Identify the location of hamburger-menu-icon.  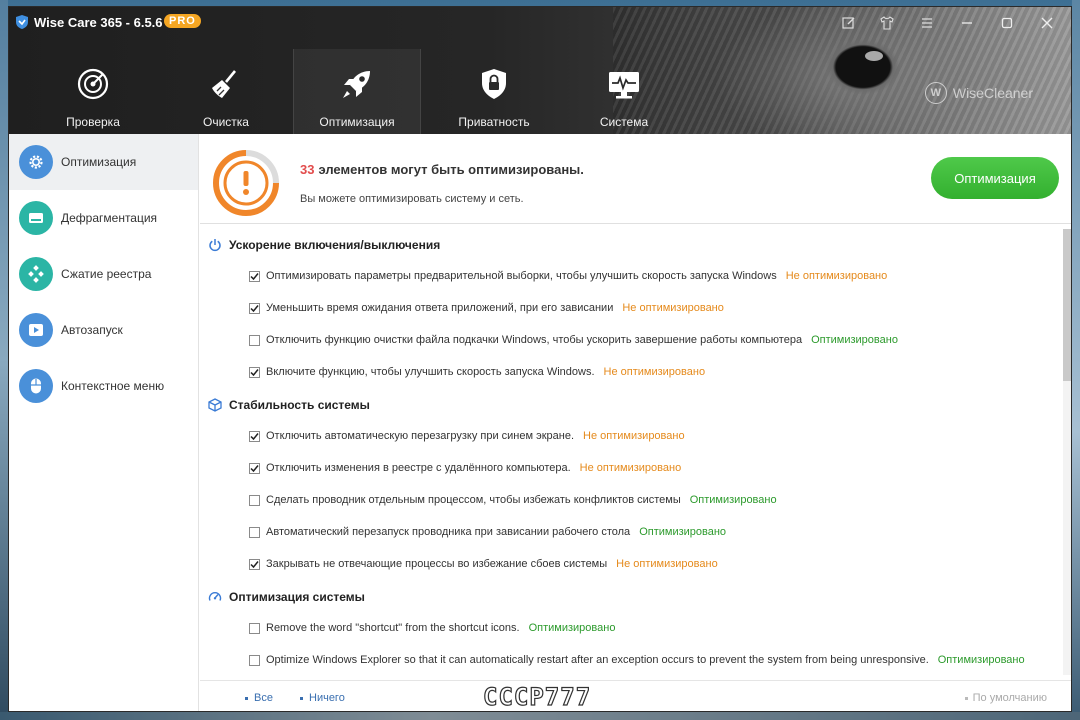
(927, 23).